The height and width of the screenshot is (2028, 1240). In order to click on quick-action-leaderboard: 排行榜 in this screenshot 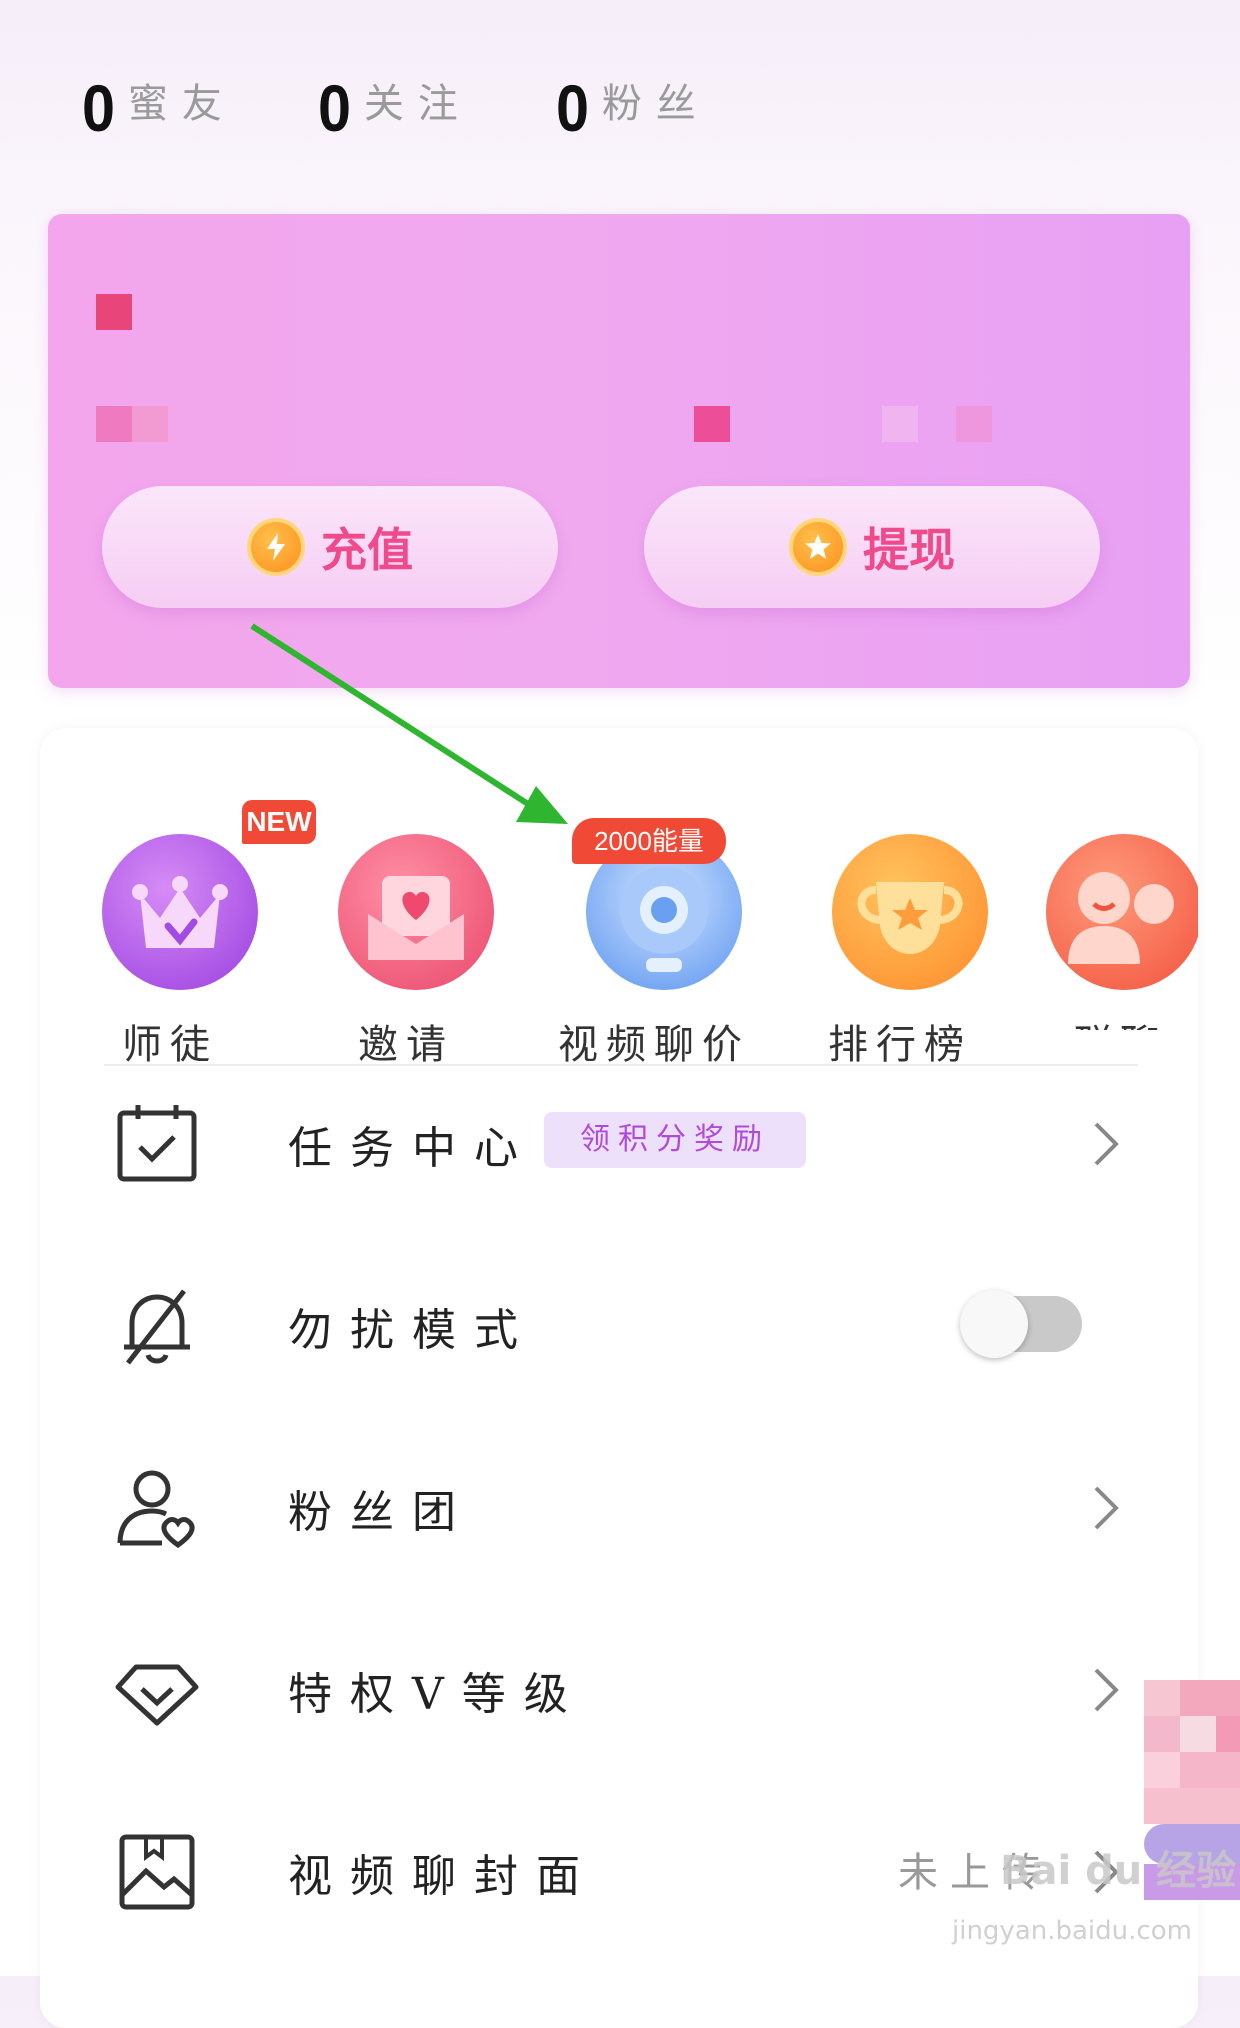, I will do `click(900, 924)`.